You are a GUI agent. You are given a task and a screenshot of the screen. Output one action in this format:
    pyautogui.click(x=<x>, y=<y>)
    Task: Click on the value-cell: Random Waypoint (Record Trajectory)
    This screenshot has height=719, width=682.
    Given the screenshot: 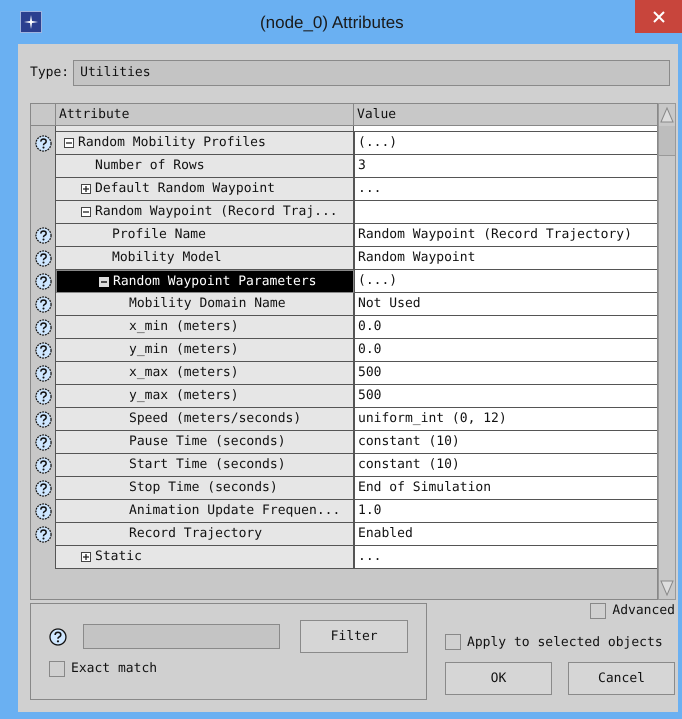 What is the action you would take?
    pyautogui.click(x=505, y=235)
    